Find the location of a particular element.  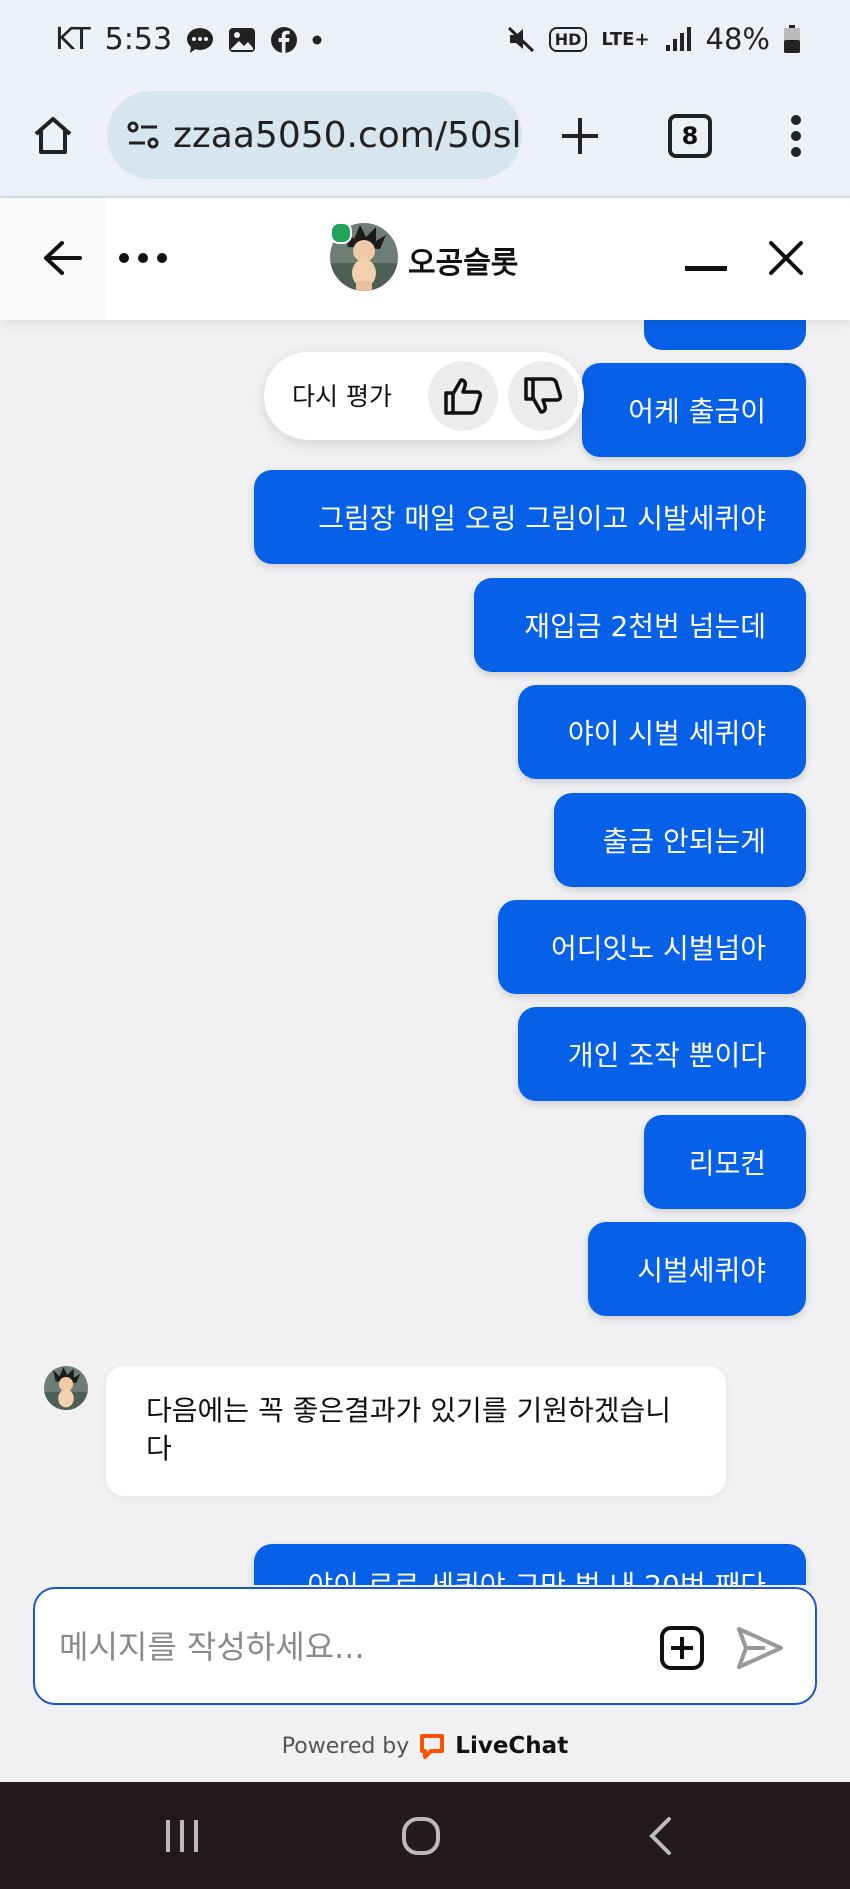

powered-by-footer: Powered by LiveChat is located at coordinates (425, 1746).